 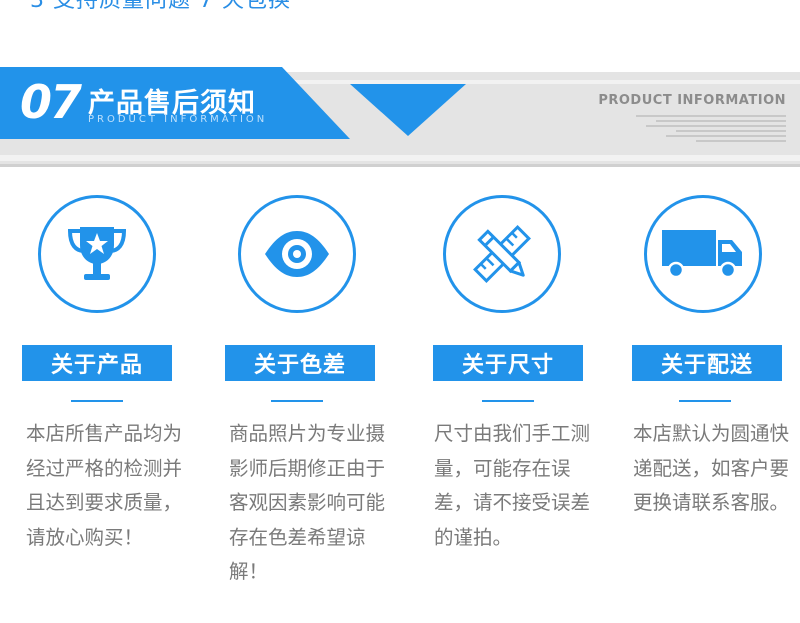 I want to click on trophy-icon, so click(x=97, y=254).